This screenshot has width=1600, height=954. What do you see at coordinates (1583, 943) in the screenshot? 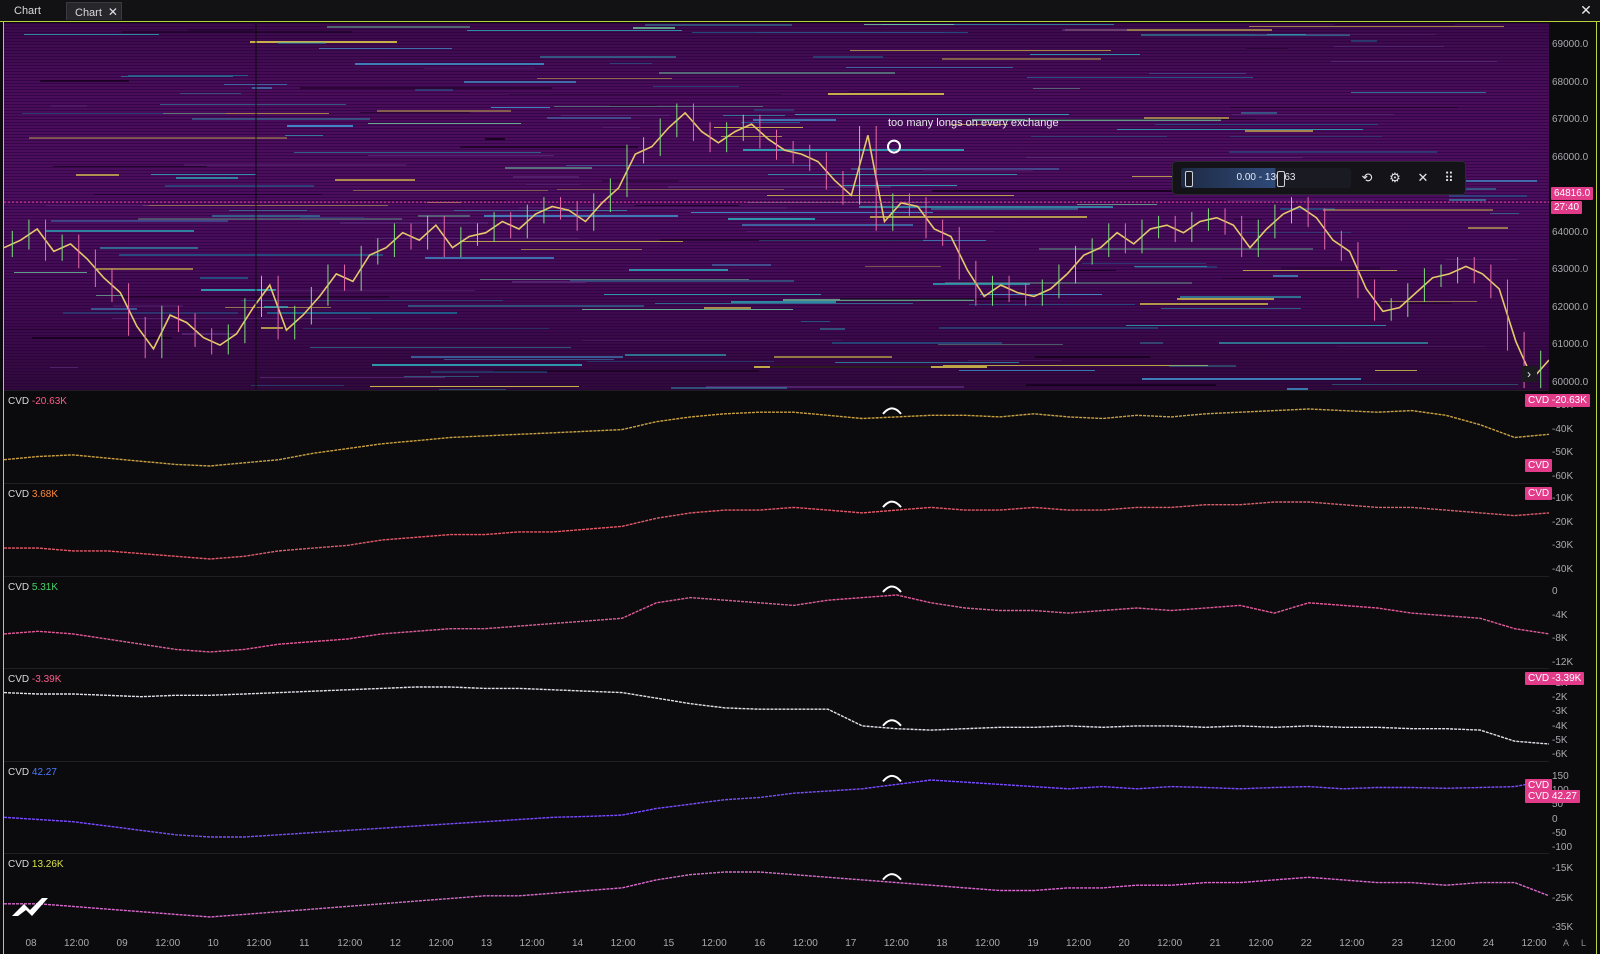
I see `log-scale-toggle: L` at bounding box center [1583, 943].